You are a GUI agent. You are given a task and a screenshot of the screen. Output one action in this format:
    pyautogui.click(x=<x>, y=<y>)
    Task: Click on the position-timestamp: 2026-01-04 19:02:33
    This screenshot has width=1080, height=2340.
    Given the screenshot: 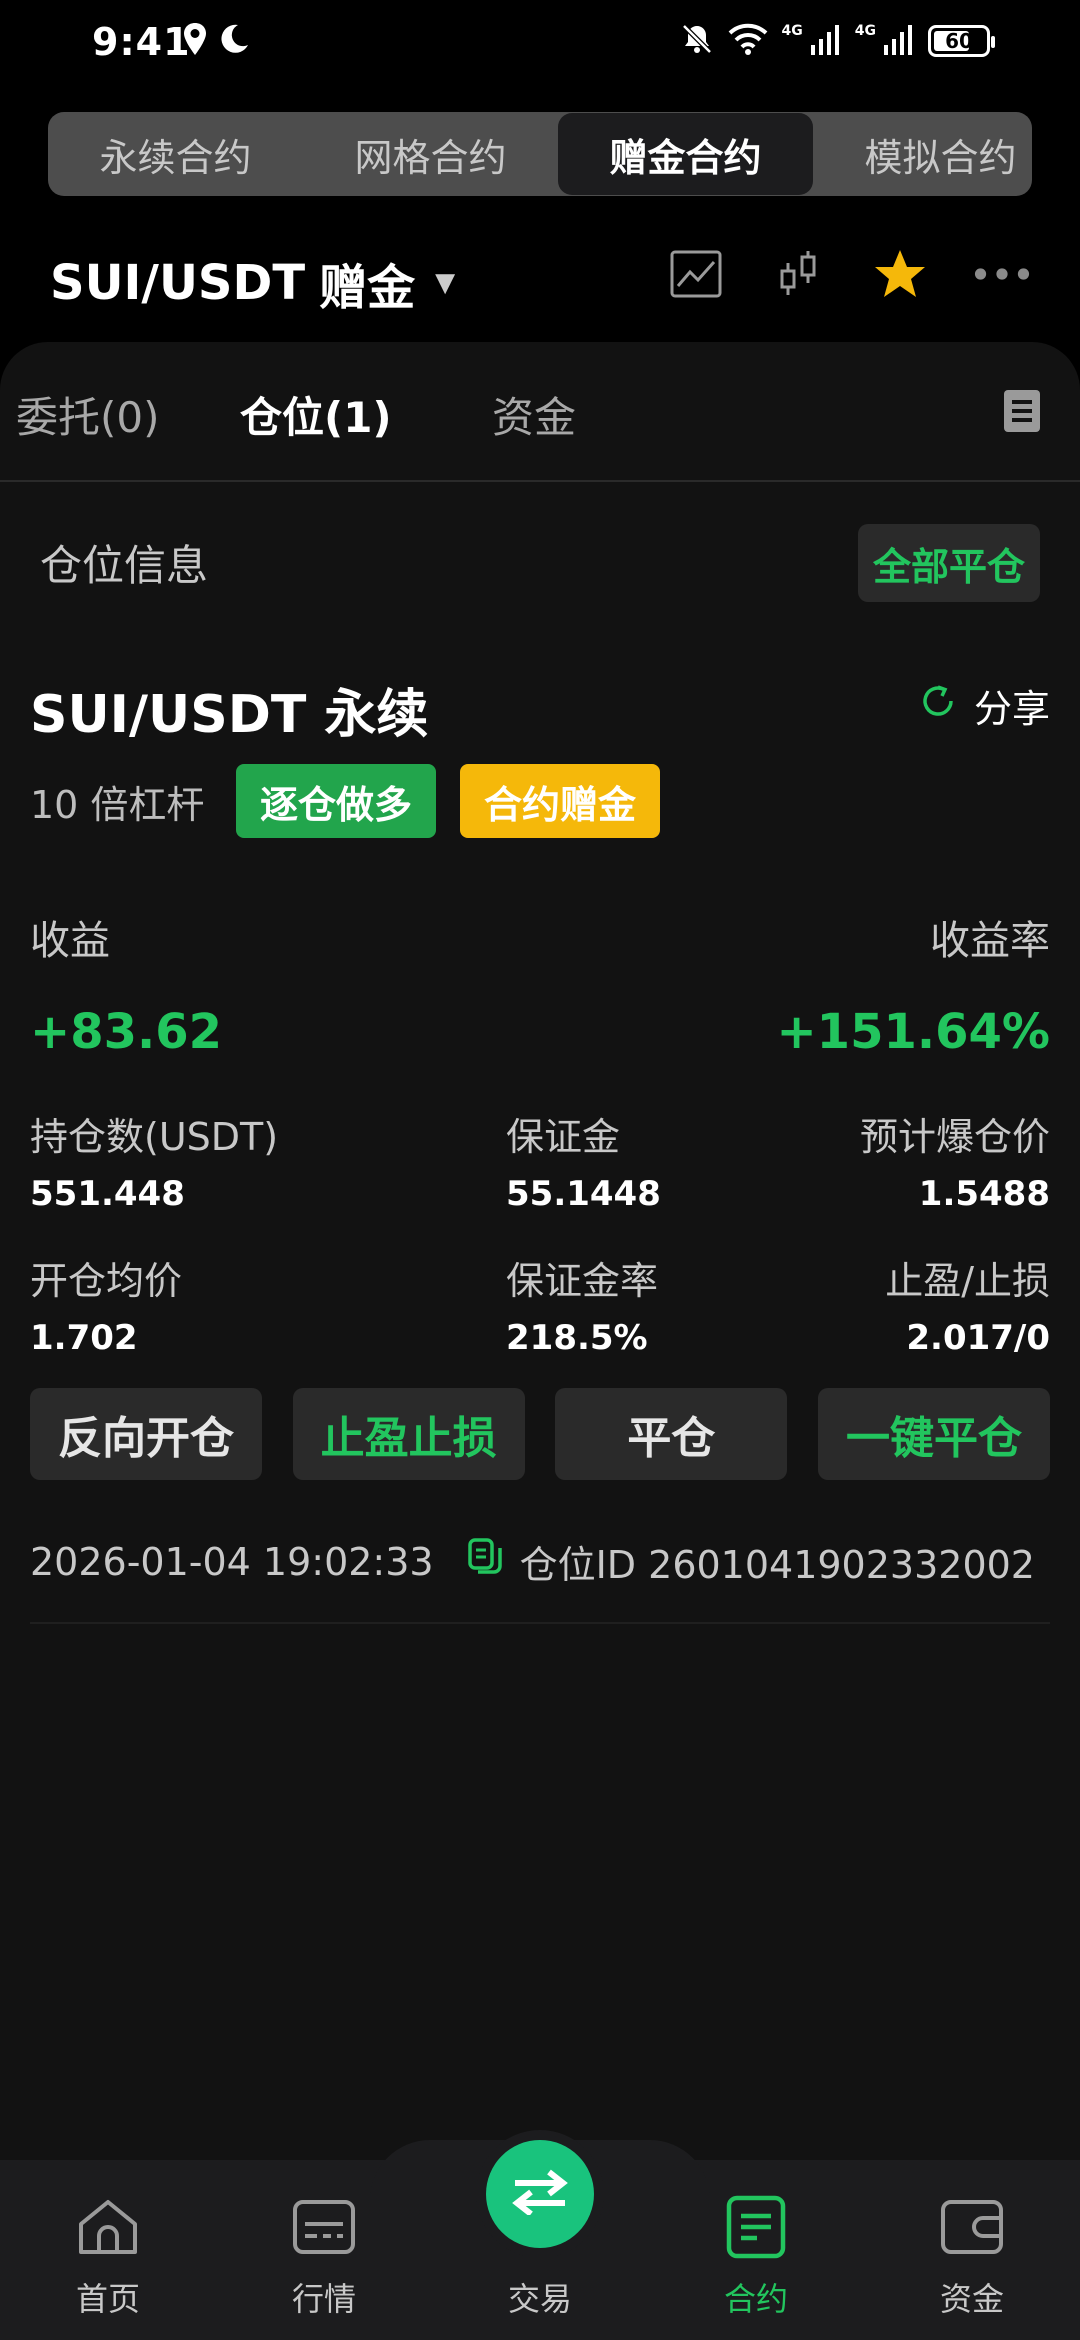 What is the action you would take?
    pyautogui.click(x=232, y=1561)
    